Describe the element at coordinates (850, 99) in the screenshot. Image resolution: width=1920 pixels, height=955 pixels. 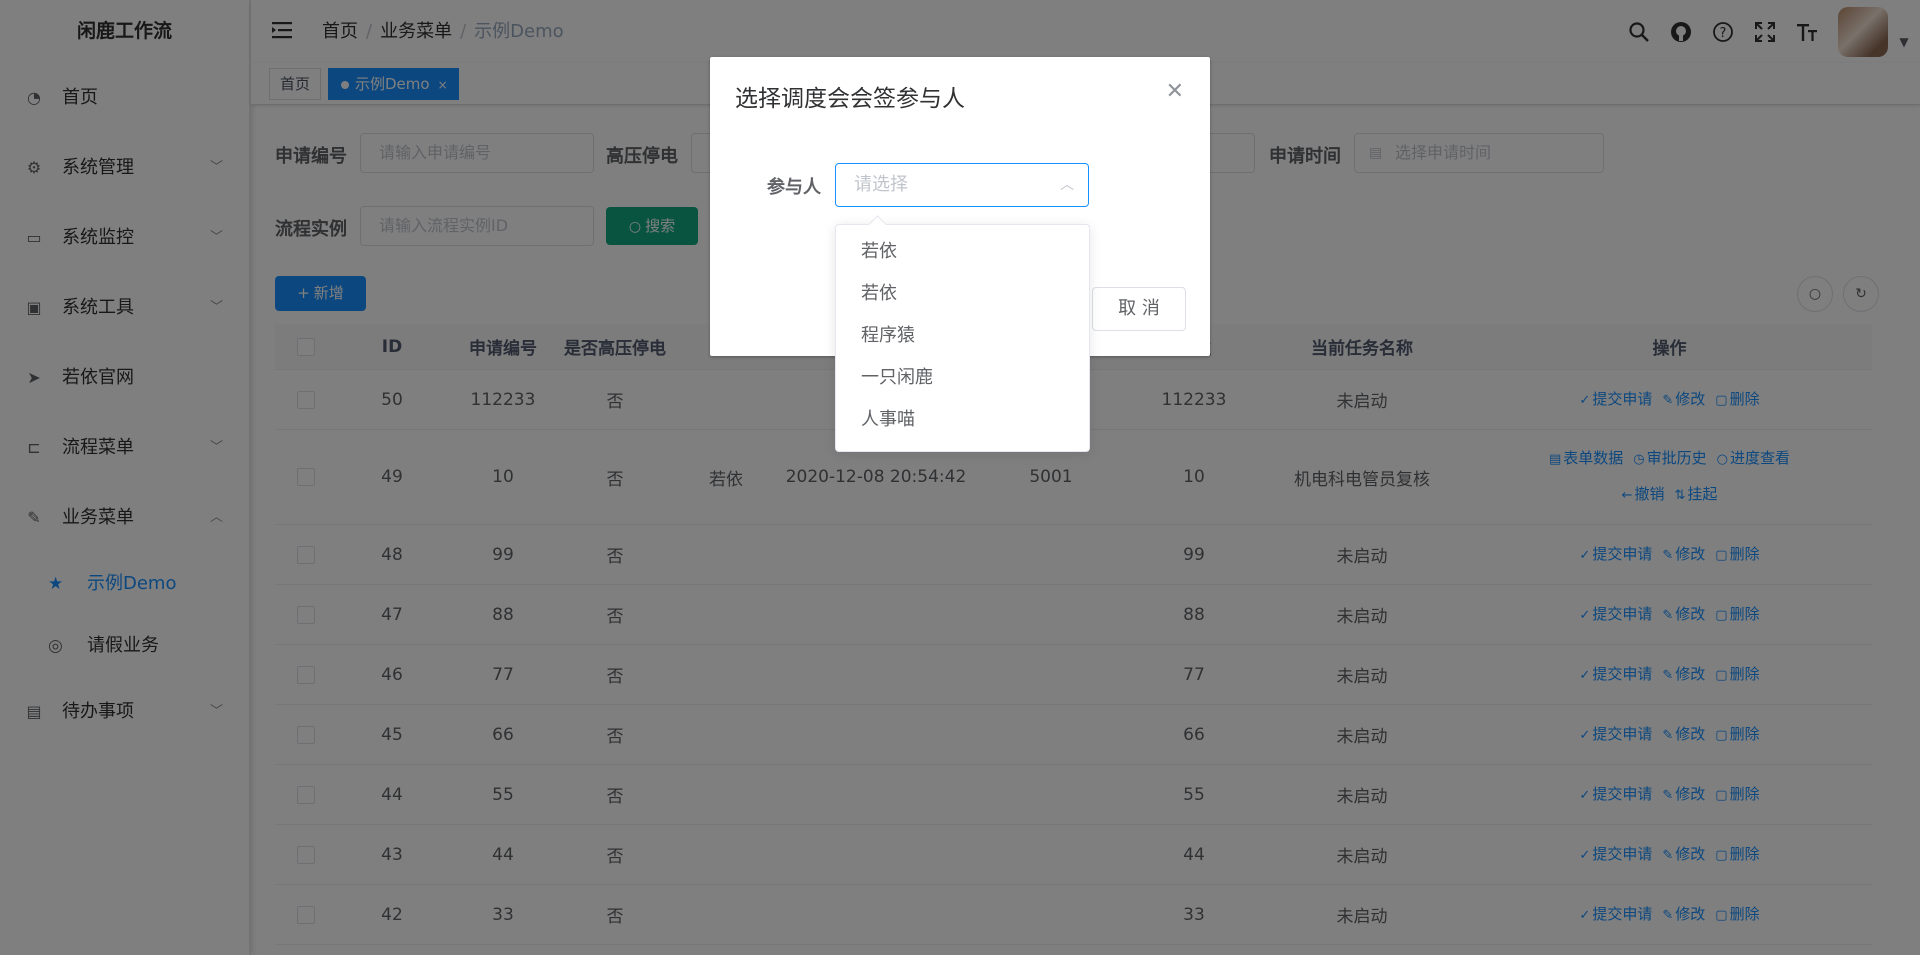
I see `dialog-title: 选择调度会会签参与人` at that location.